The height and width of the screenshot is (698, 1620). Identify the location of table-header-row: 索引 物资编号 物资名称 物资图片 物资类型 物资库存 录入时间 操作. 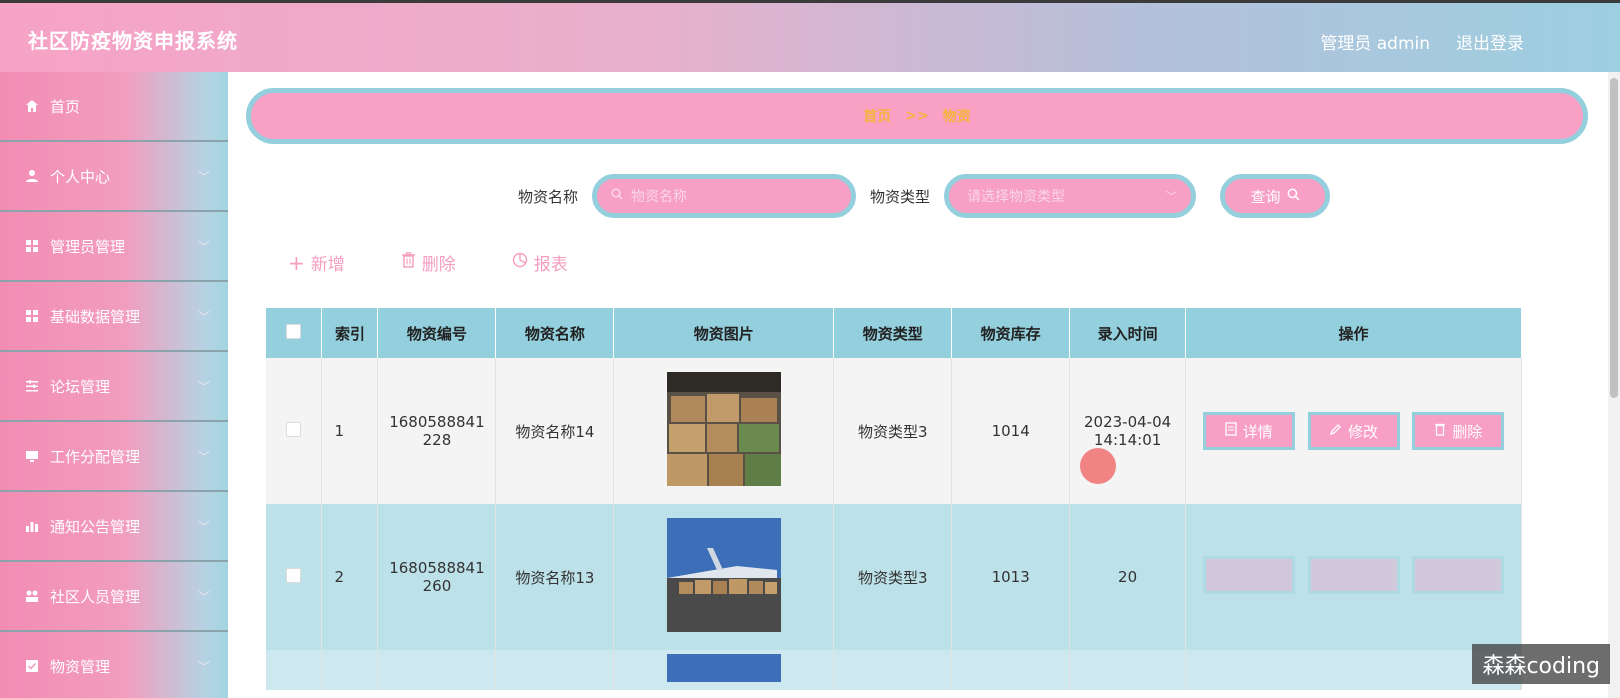
(894, 333).